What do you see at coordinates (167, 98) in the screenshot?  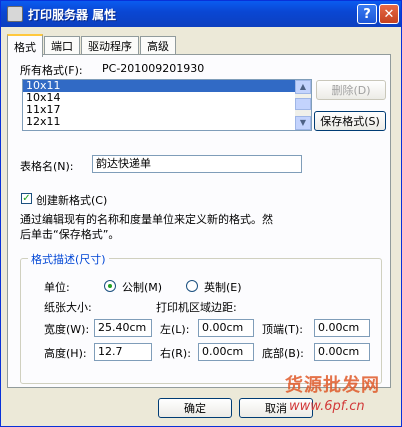 I see `list-item: 10x14` at bounding box center [167, 98].